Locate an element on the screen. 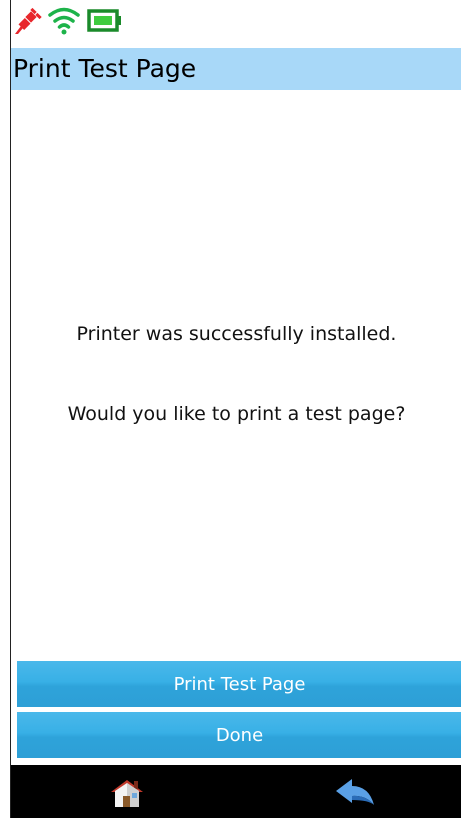 This screenshot has height=818, width=461. status-bar is located at coordinates (236, 23).